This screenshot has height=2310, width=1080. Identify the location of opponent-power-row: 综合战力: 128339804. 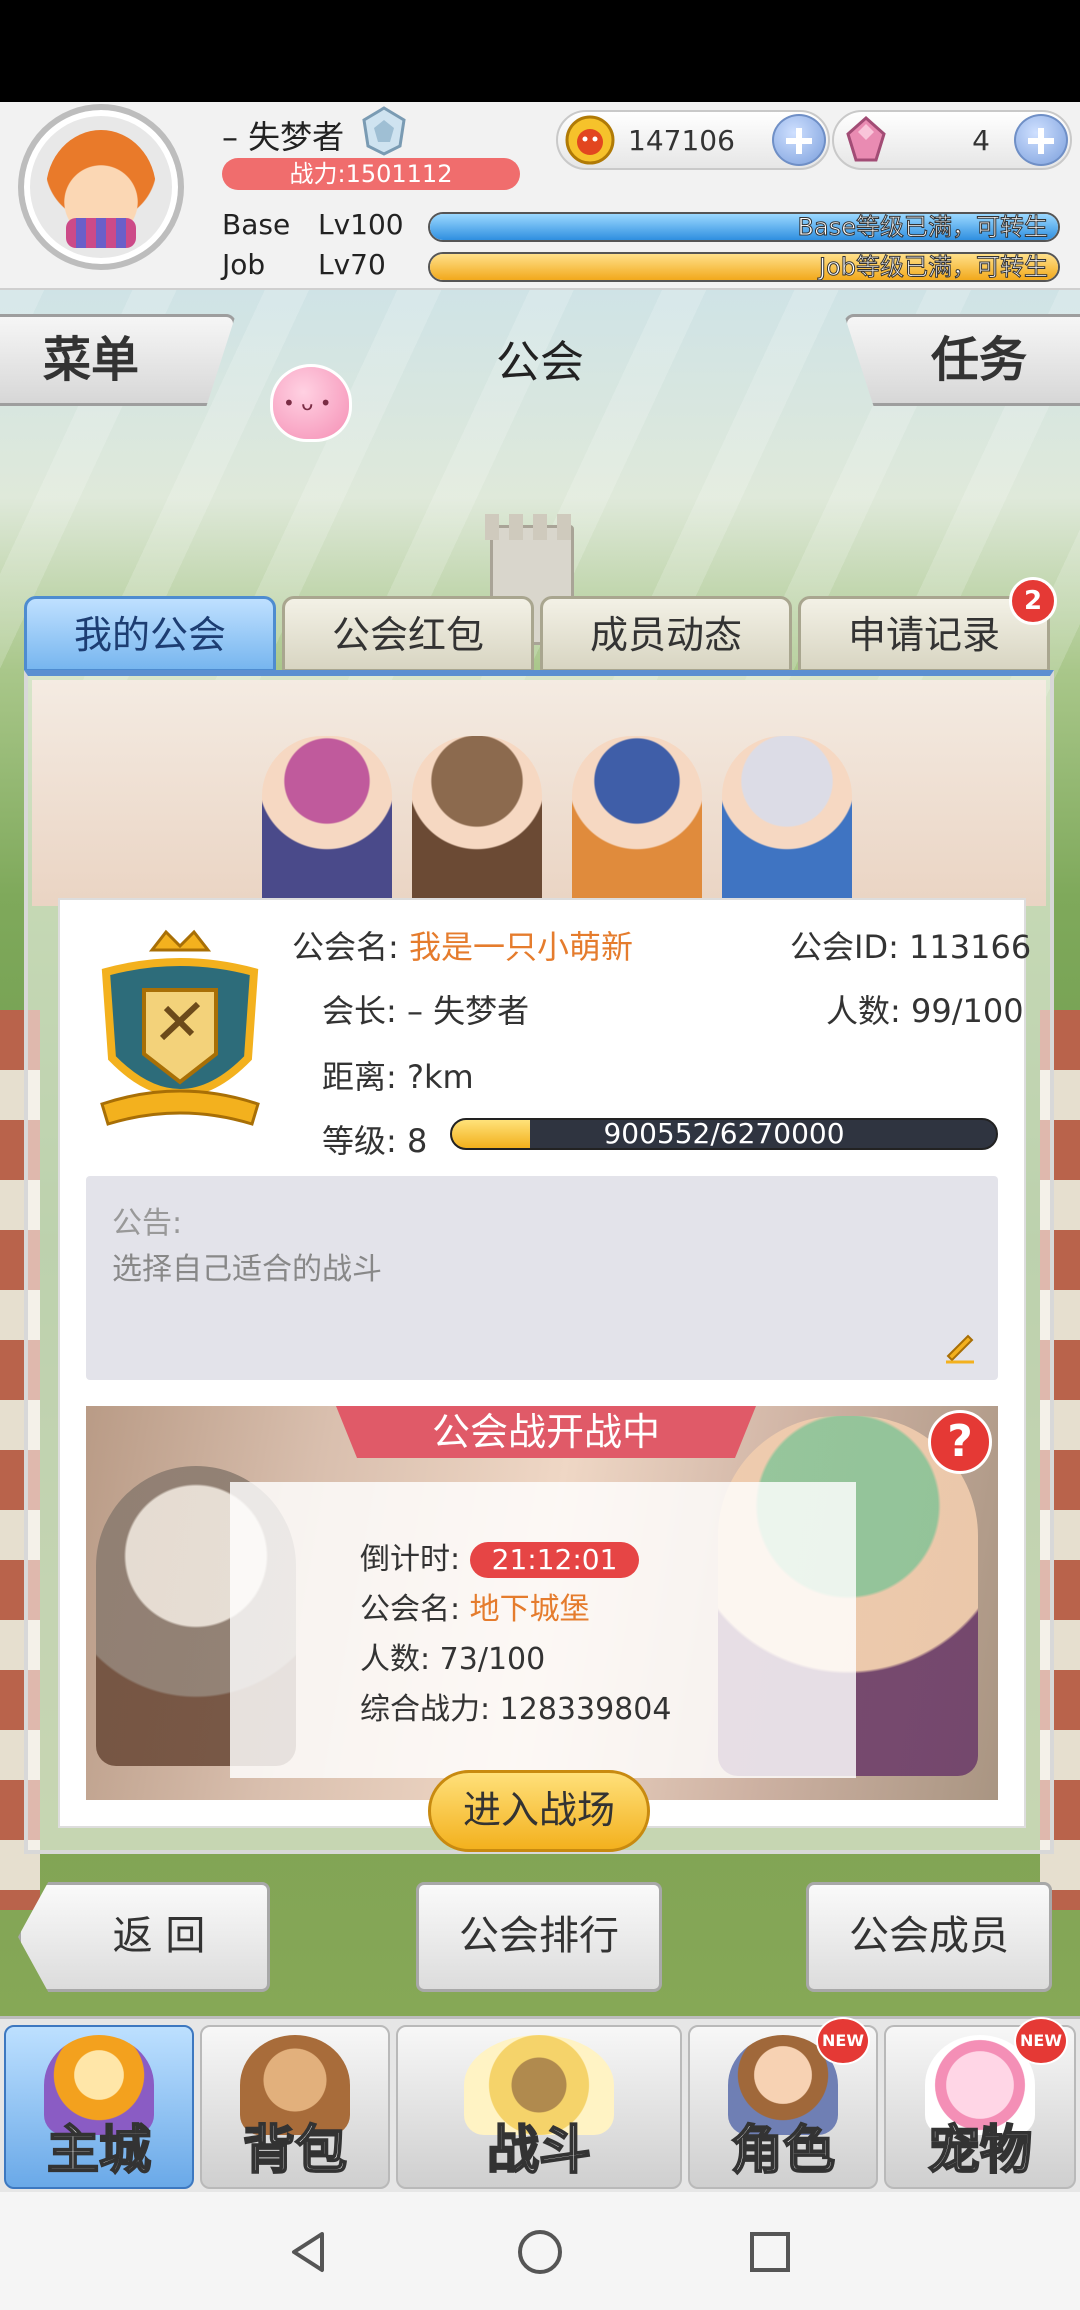
(515, 1706).